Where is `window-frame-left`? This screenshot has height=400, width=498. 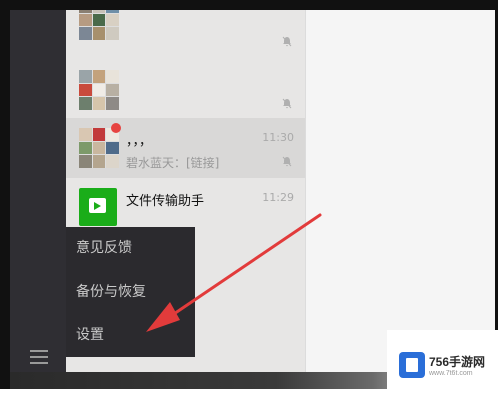
window-frame-left is located at coordinates (5, 200).